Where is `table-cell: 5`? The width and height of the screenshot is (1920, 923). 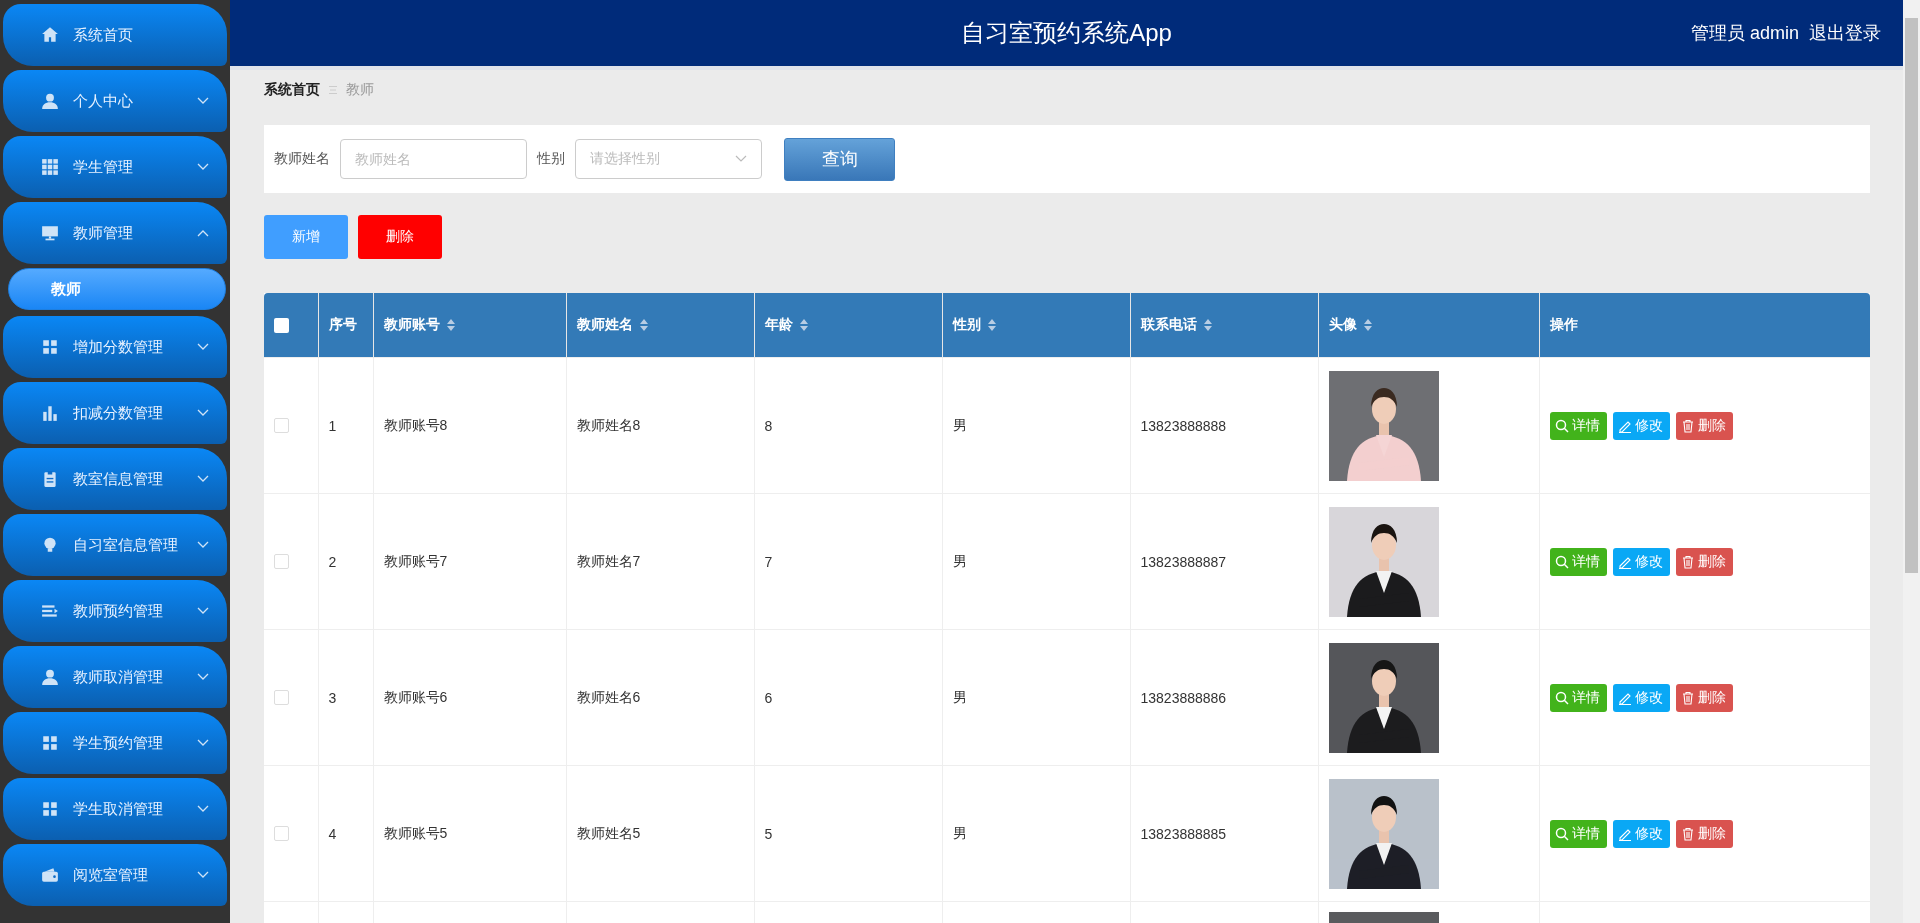
table-cell: 5 is located at coordinates (768, 833).